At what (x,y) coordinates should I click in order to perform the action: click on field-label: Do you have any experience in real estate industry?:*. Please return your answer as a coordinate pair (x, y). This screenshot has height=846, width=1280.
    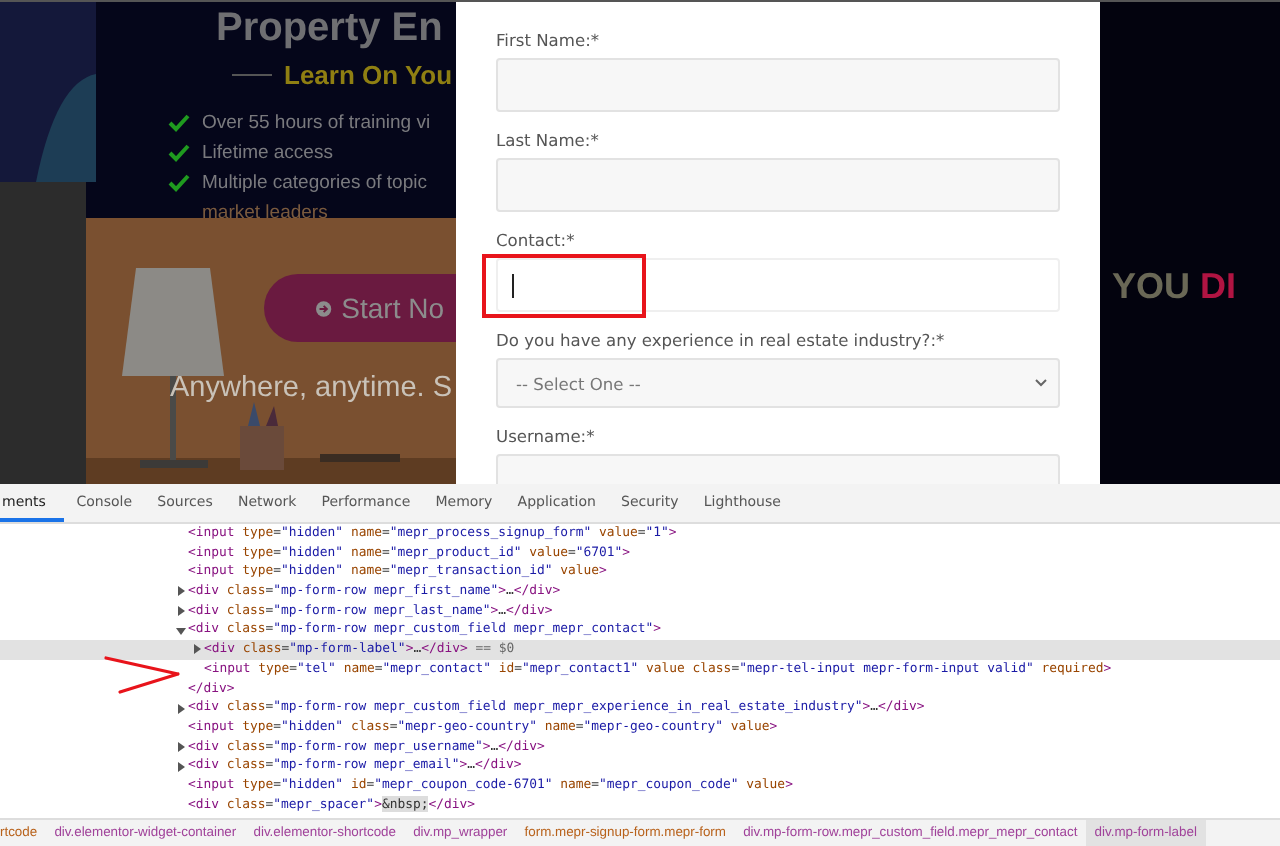
    Looking at the image, I should click on (720, 341).